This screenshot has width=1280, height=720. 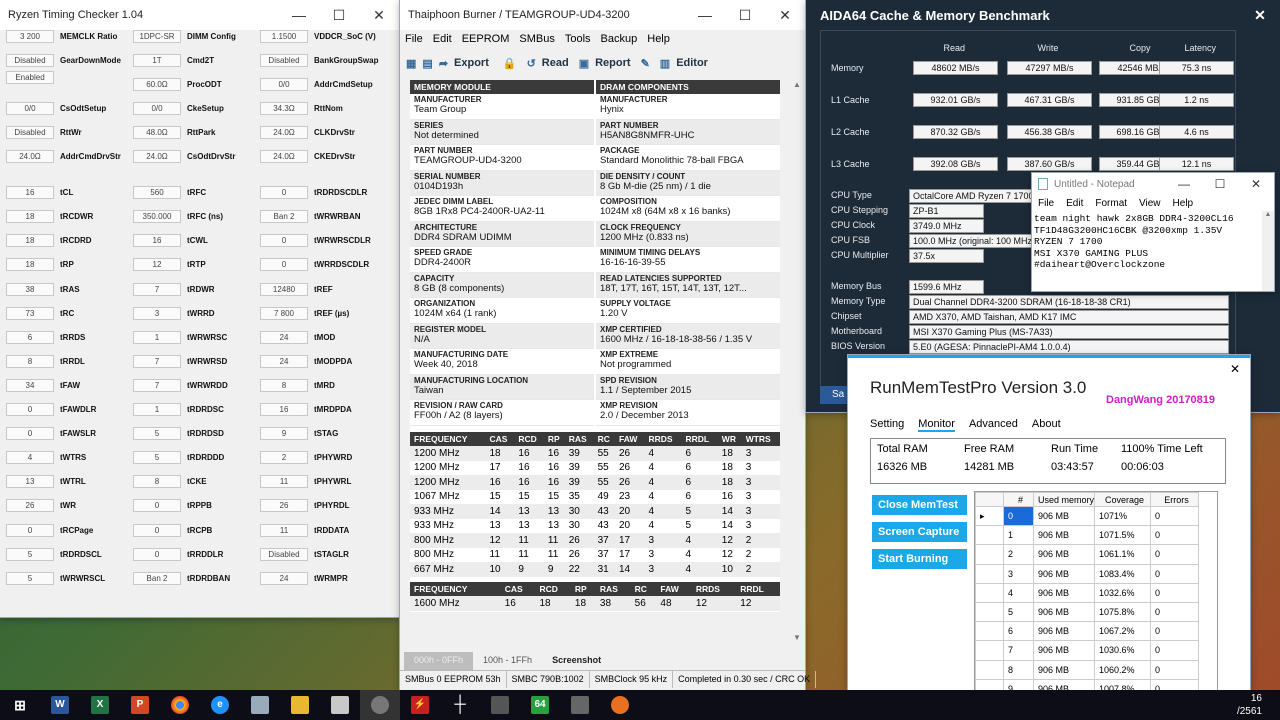 I want to click on row-indicator, so click(x=989, y=631).